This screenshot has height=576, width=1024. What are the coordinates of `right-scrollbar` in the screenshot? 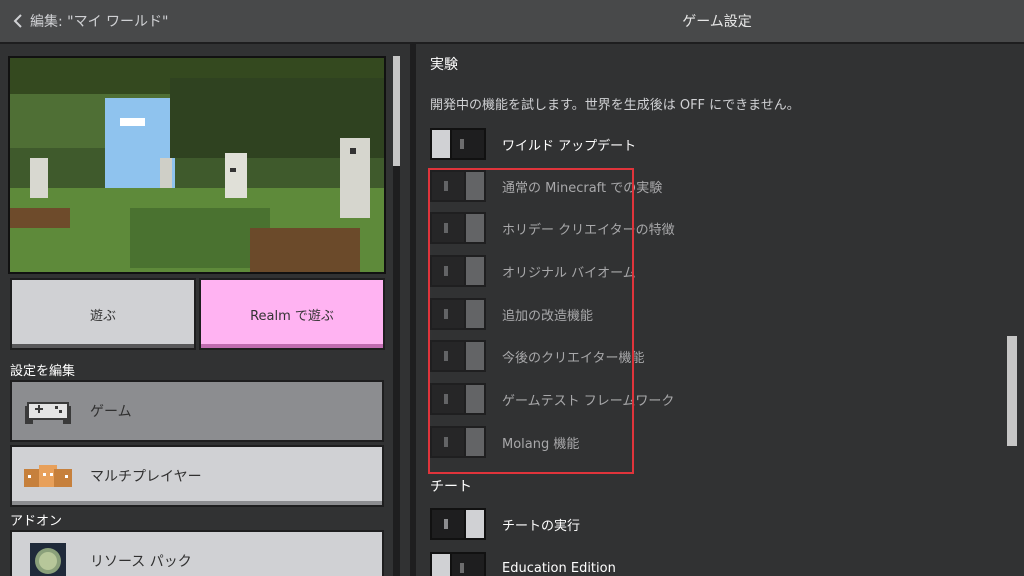 It's located at (1012, 310).